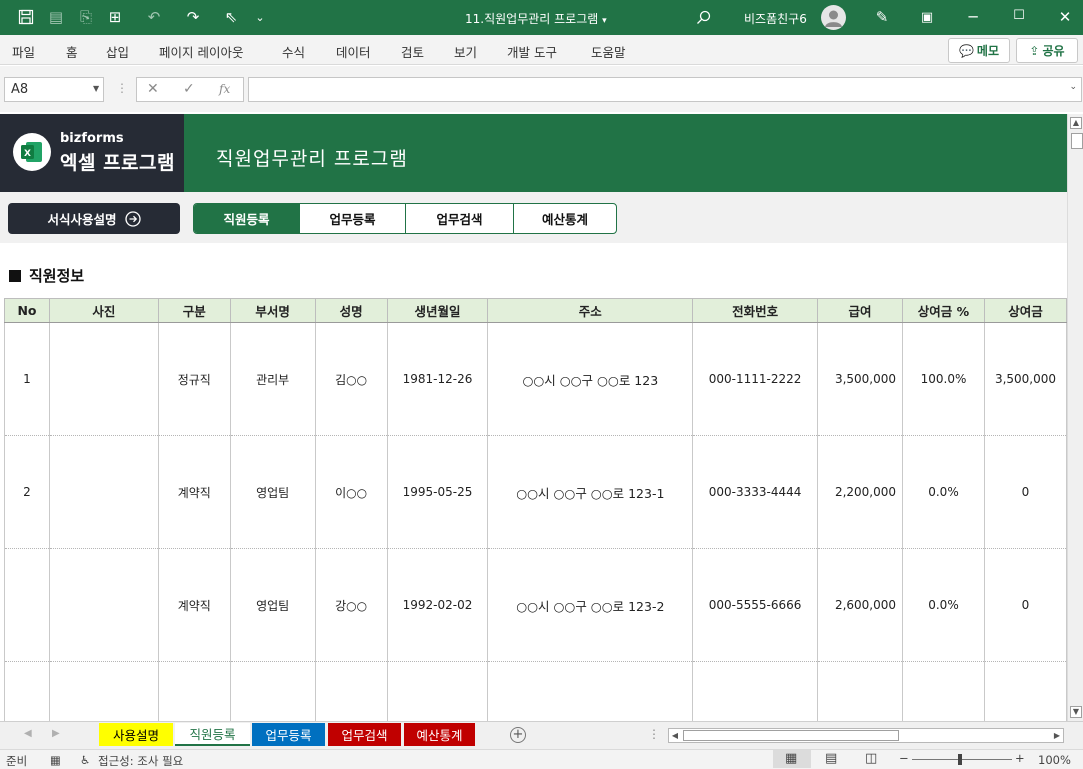 Image resolution: width=1083 pixels, height=769 pixels. What do you see at coordinates (154, 17) in the screenshot?
I see `undo-icon: ↶` at bounding box center [154, 17].